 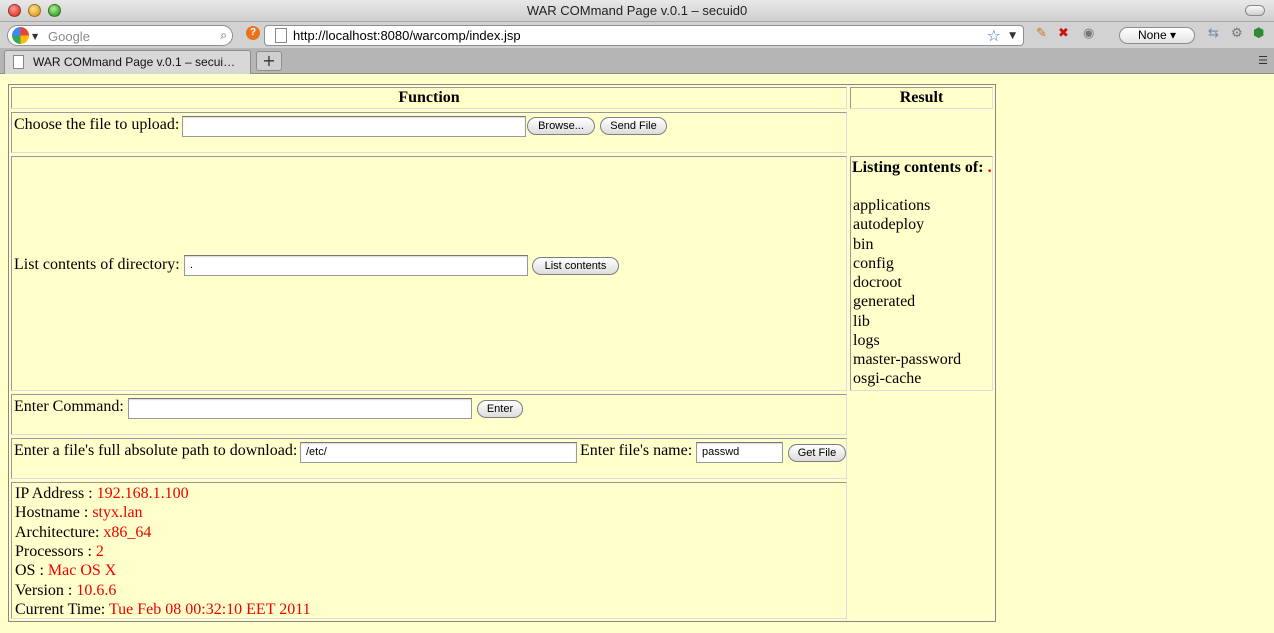 I want to click on directory-entry: config, so click(x=873, y=263).